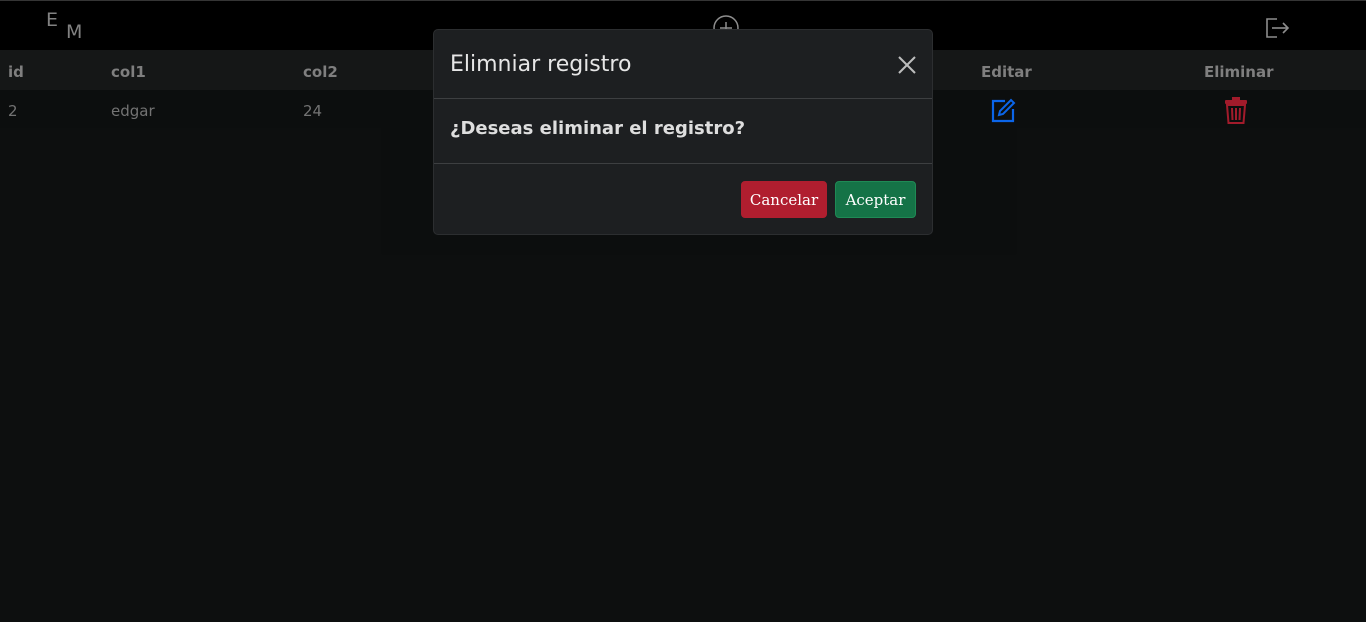  What do you see at coordinates (683, 64) in the screenshot?
I see `dialog-header: Elimniar registro` at bounding box center [683, 64].